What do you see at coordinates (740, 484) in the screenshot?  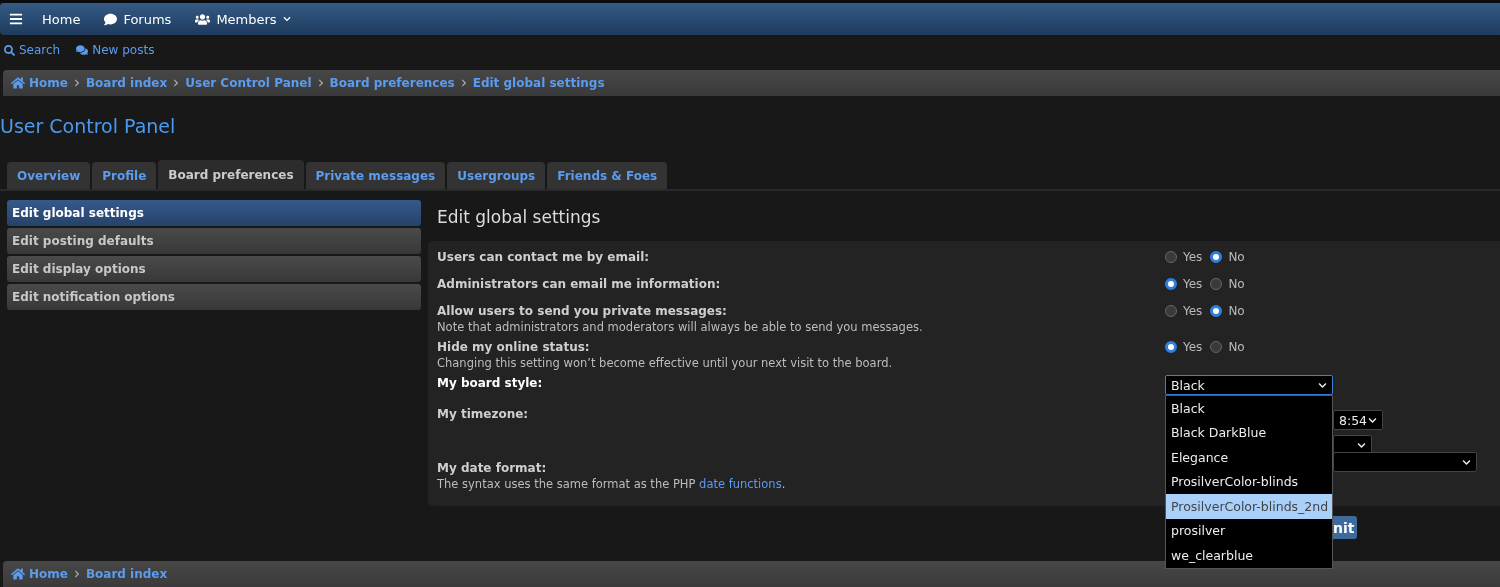 I see `date-functions-link: date functions` at bounding box center [740, 484].